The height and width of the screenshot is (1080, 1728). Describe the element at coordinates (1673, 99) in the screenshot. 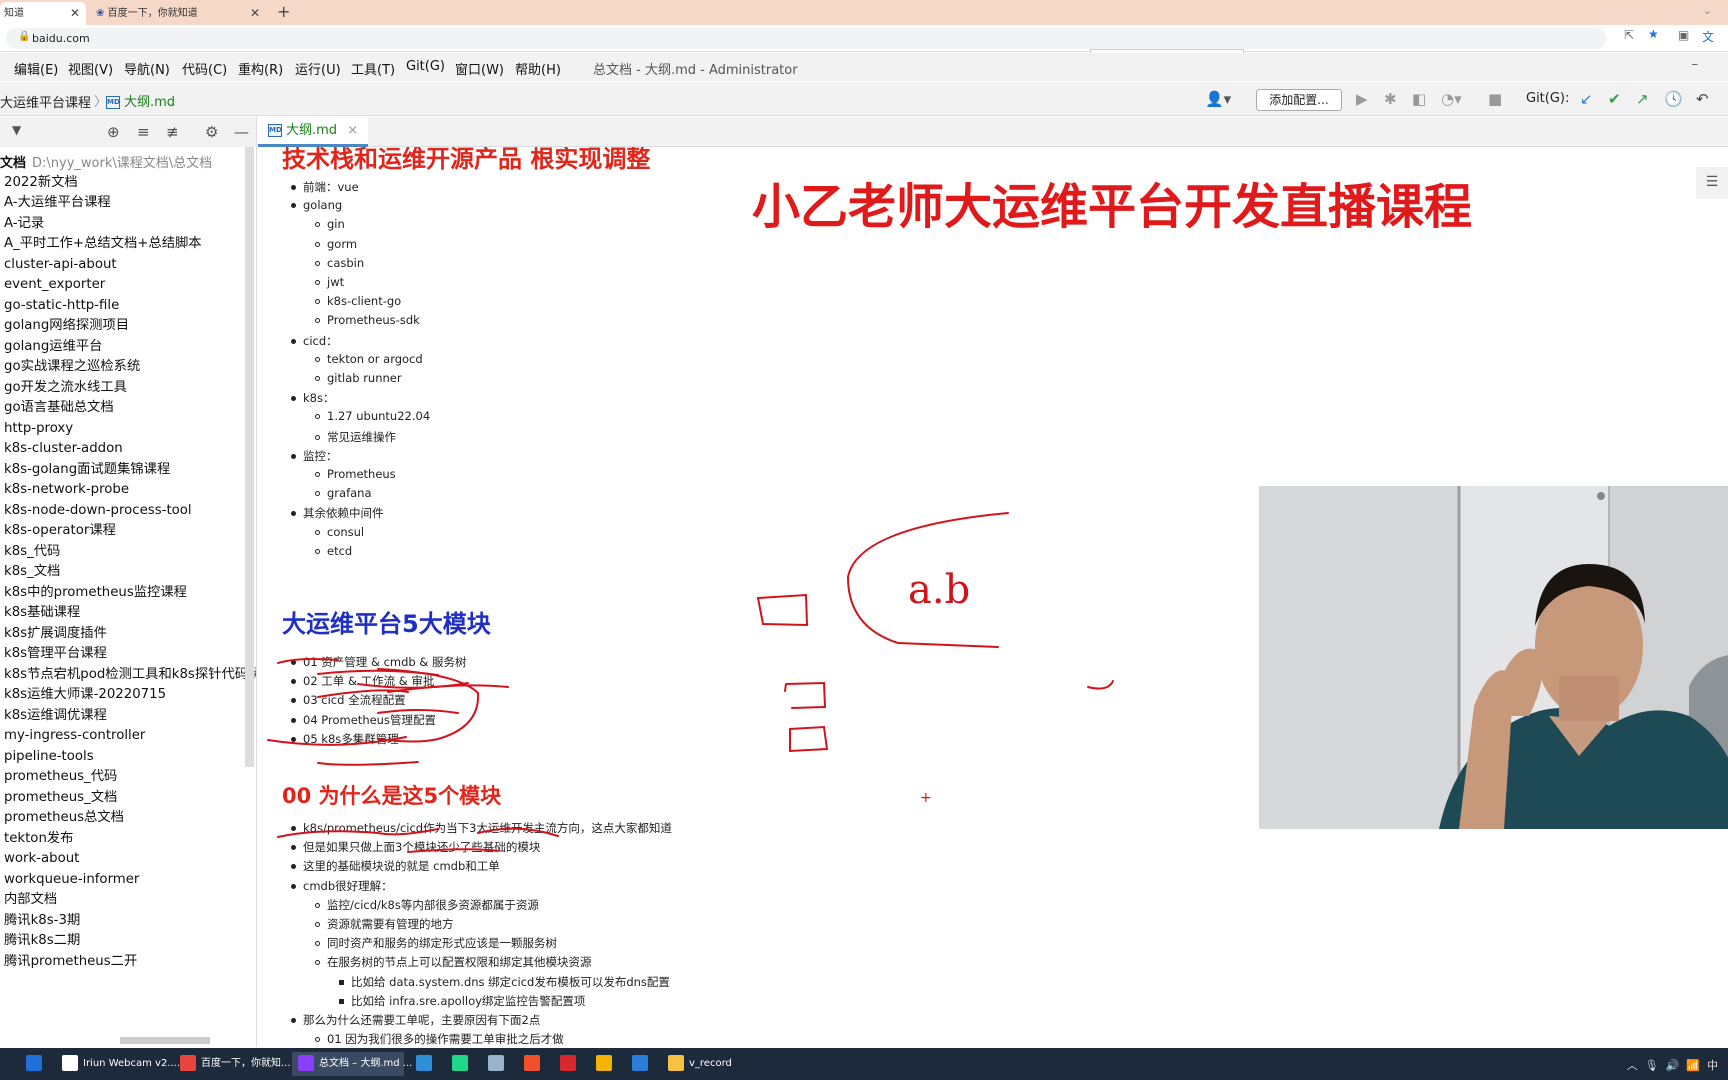

I see `history-icon: 🕓` at that location.